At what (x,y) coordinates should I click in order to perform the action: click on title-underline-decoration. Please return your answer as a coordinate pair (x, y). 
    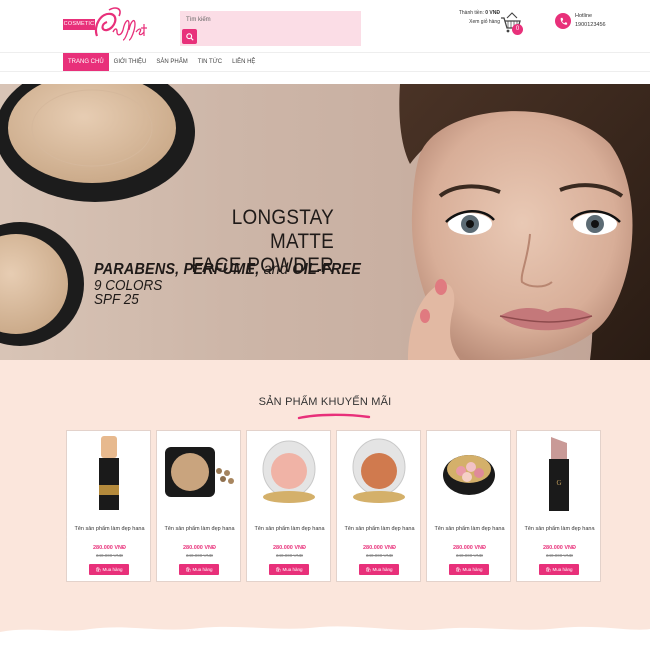
    Looking at the image, I should click on (334, 416).